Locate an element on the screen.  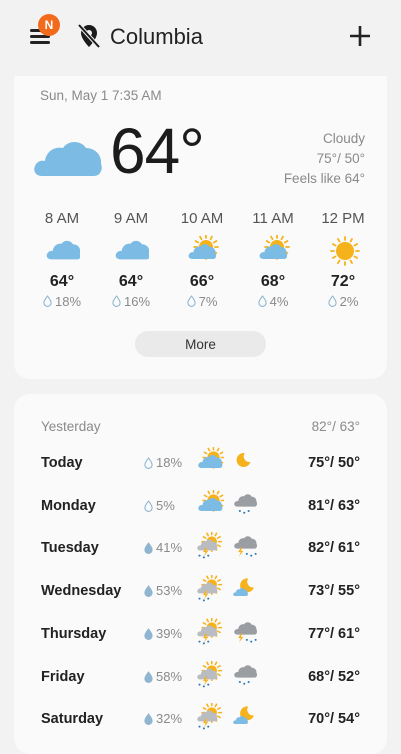
sunny-icon is located at coordinates (345, 251).